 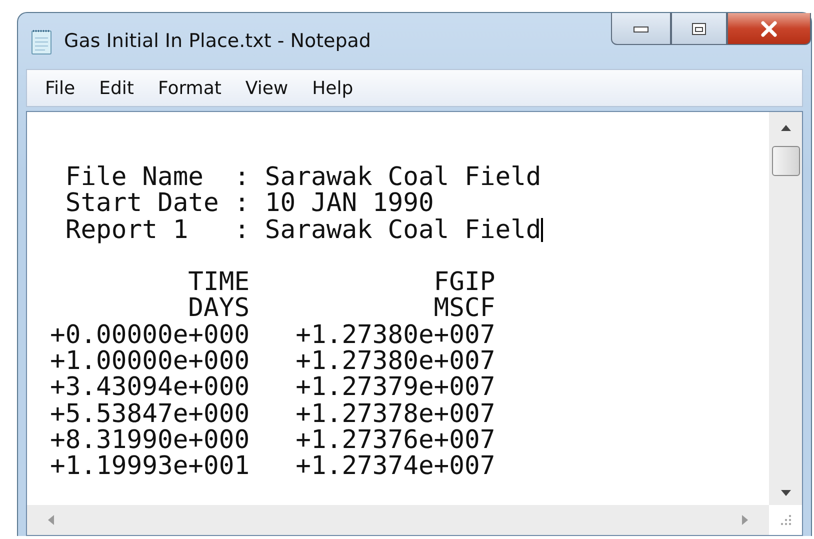 I want to click on resize-grip-icon, so click(x=786, y=520).